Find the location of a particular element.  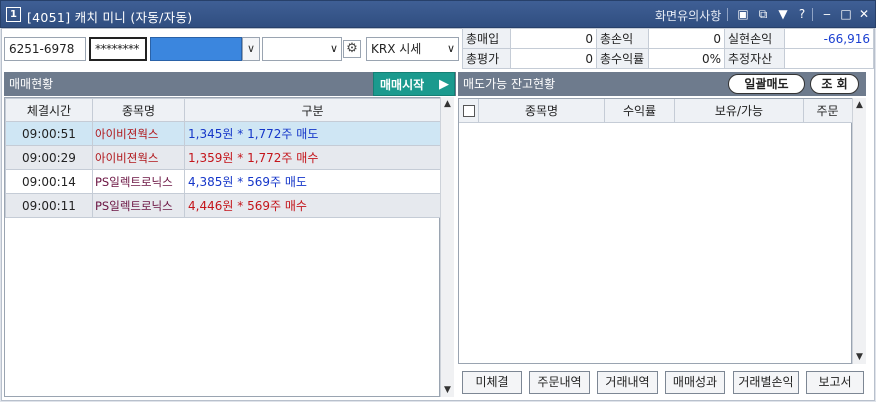

summary-label: 추정자산 is located at coordinates (754, 58).